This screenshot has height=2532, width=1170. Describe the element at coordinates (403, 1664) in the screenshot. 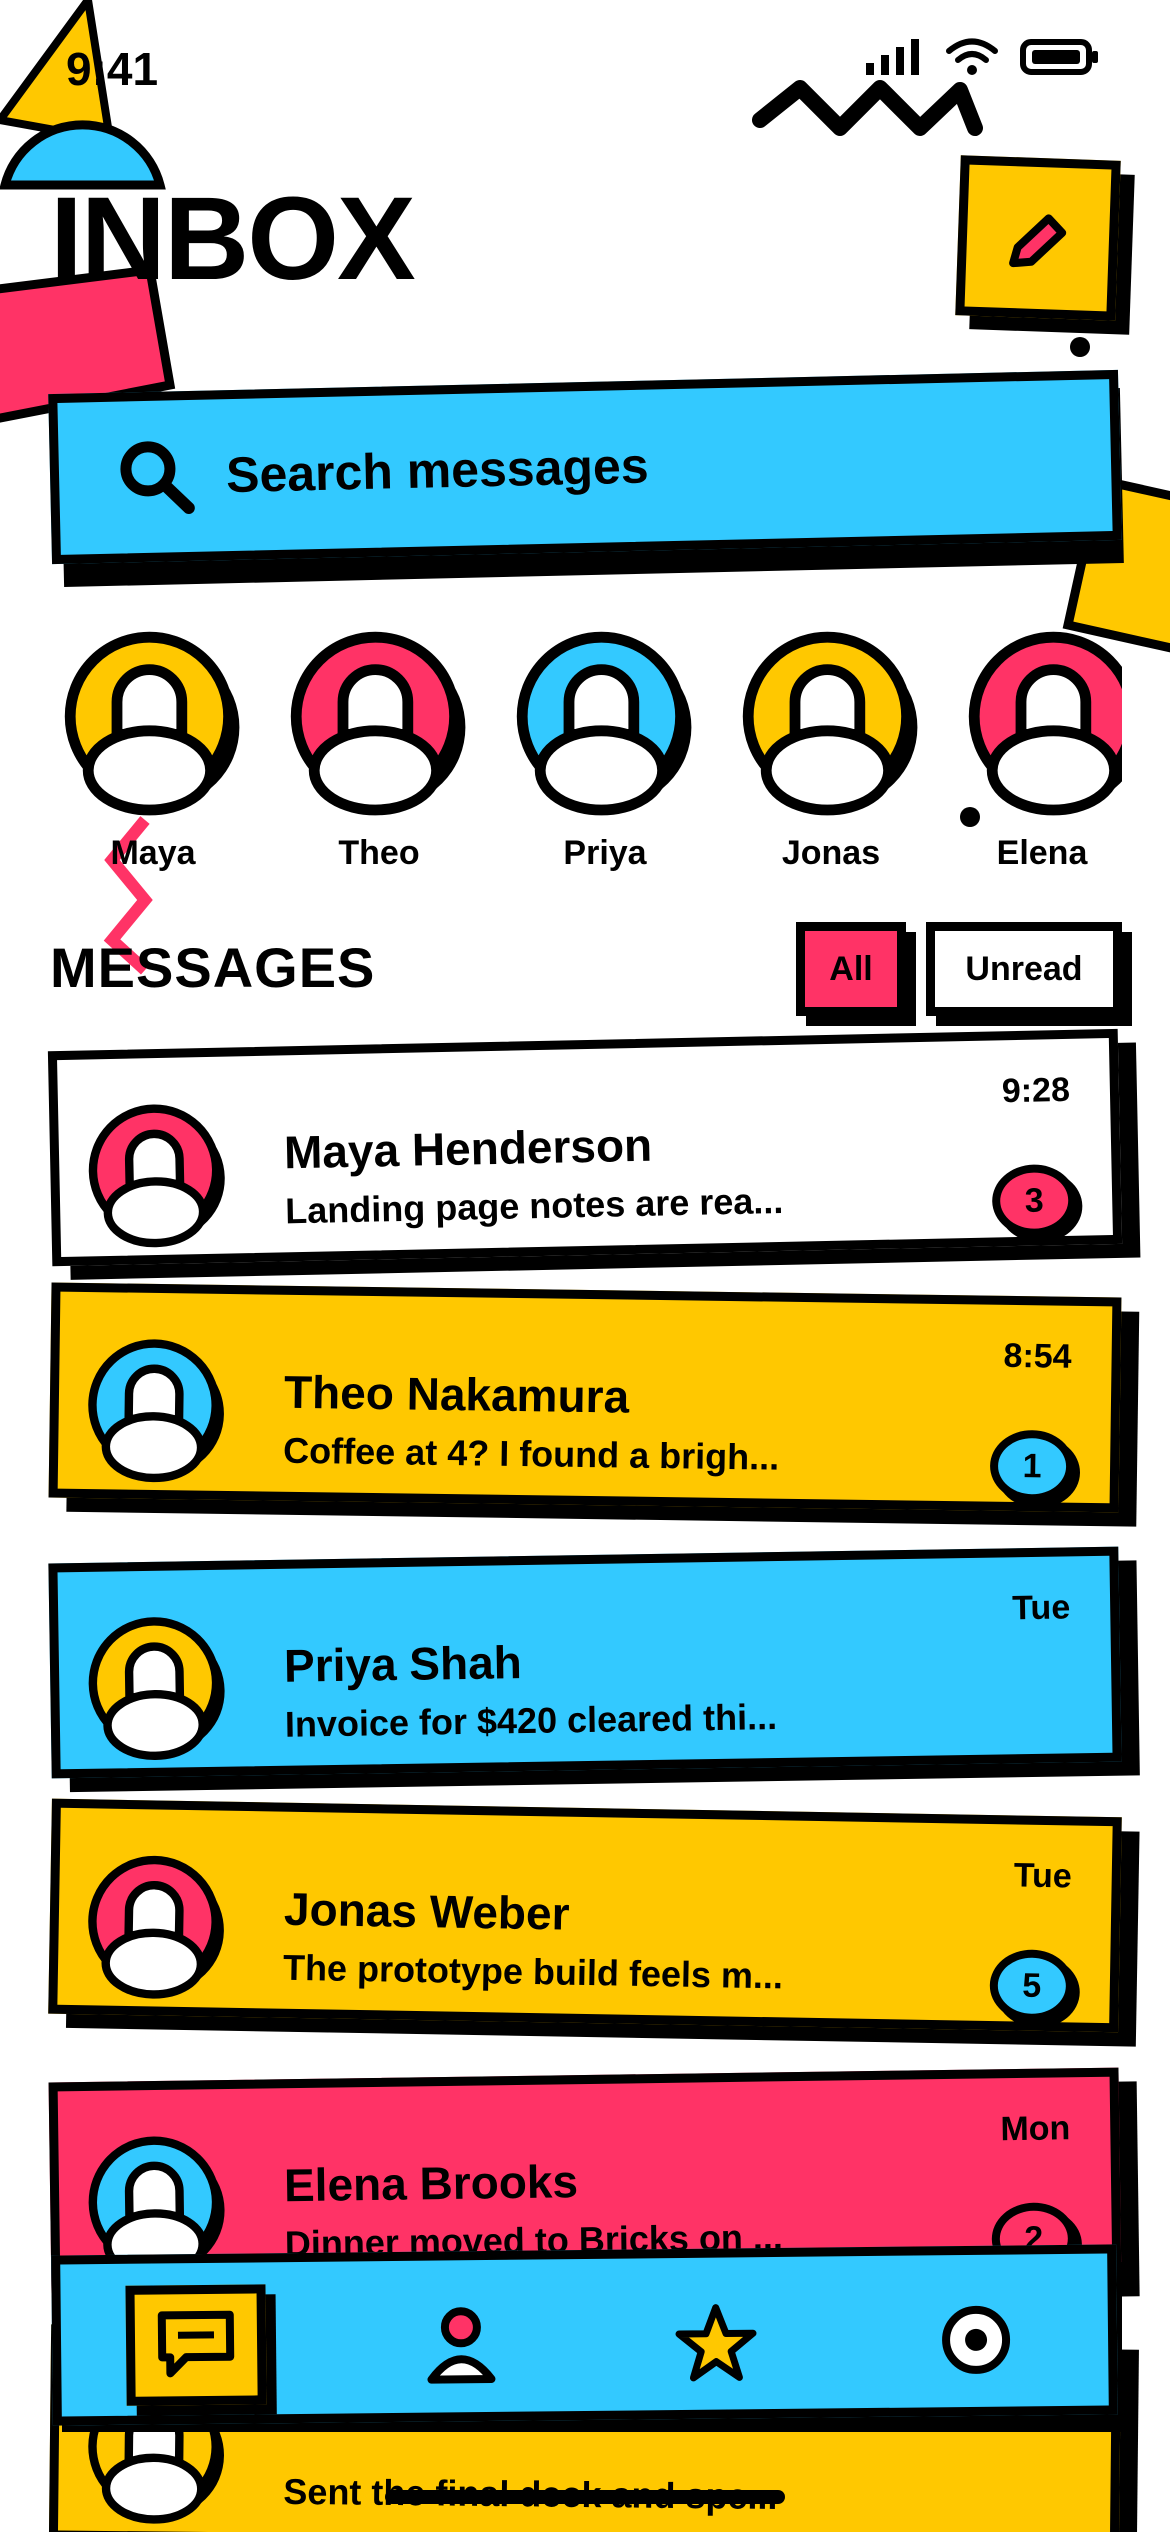

I see `sender-name: Priya Shah` at that location.